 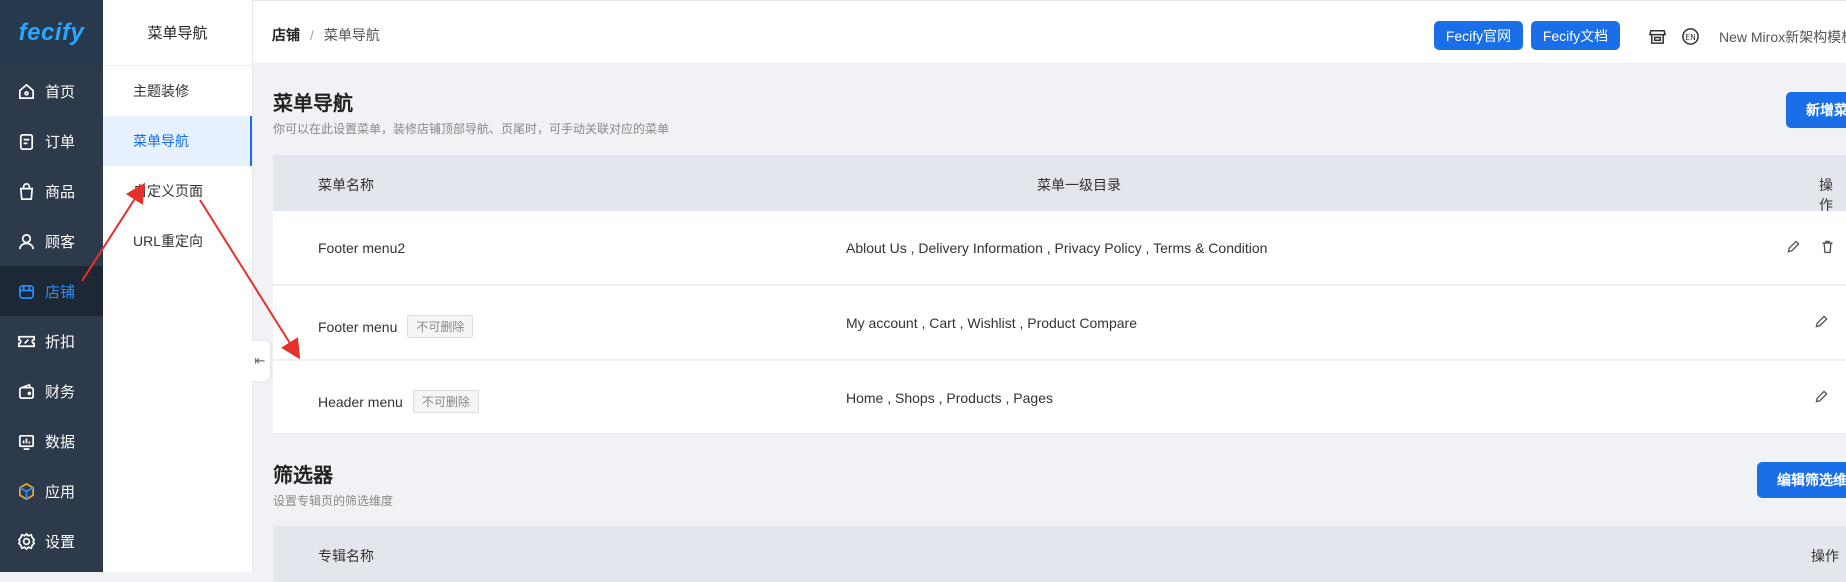 What do you see at coordinates (178, 286) in the screenshot?
I see `store-submenu: 菜单导航 主题装修 菜单导航 自定义页面 URL重定向` at bounding box center [178, 286].